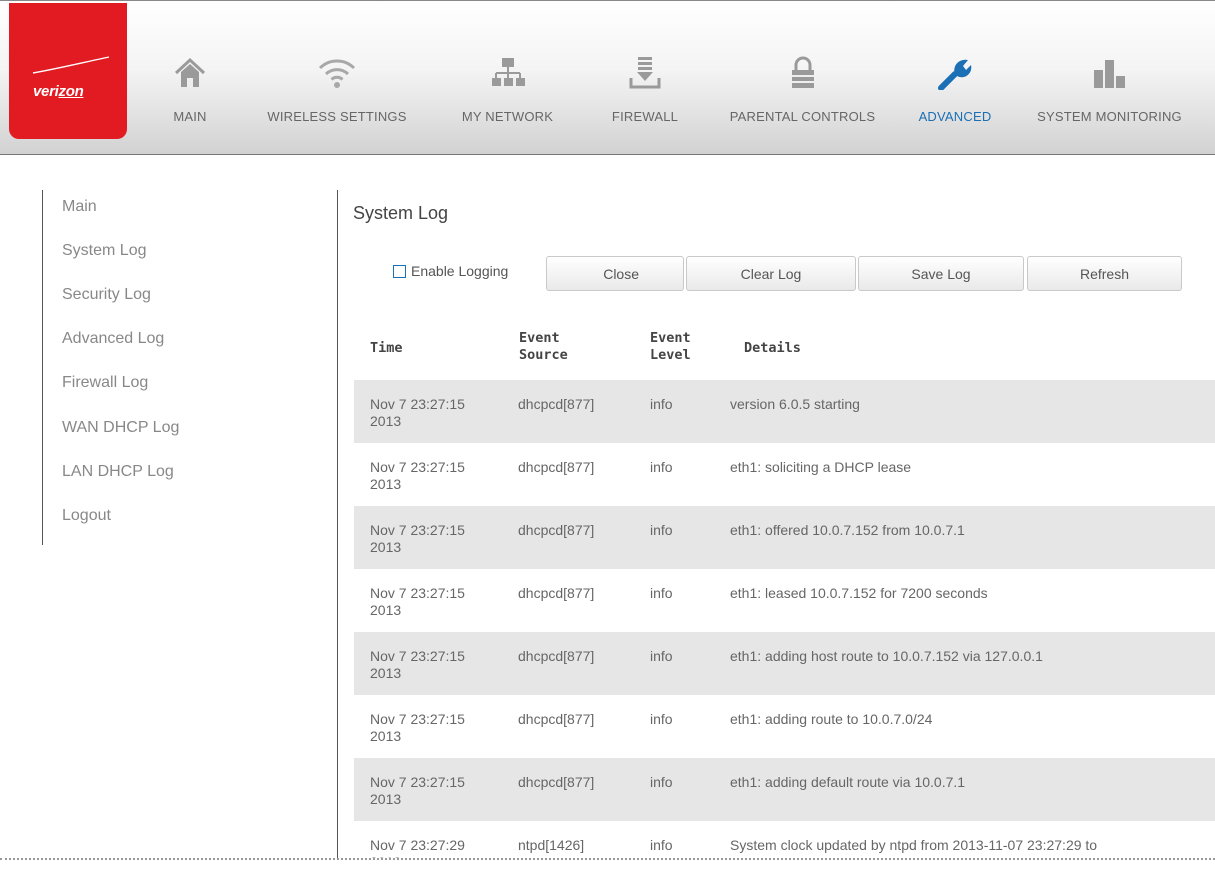 The width and height of the screenshot is (1215, 871). Describe the element at coordinates (821, 467) in the screenshot. I see `cell-details: eth1: soliciting a DHCP lease` at that location.